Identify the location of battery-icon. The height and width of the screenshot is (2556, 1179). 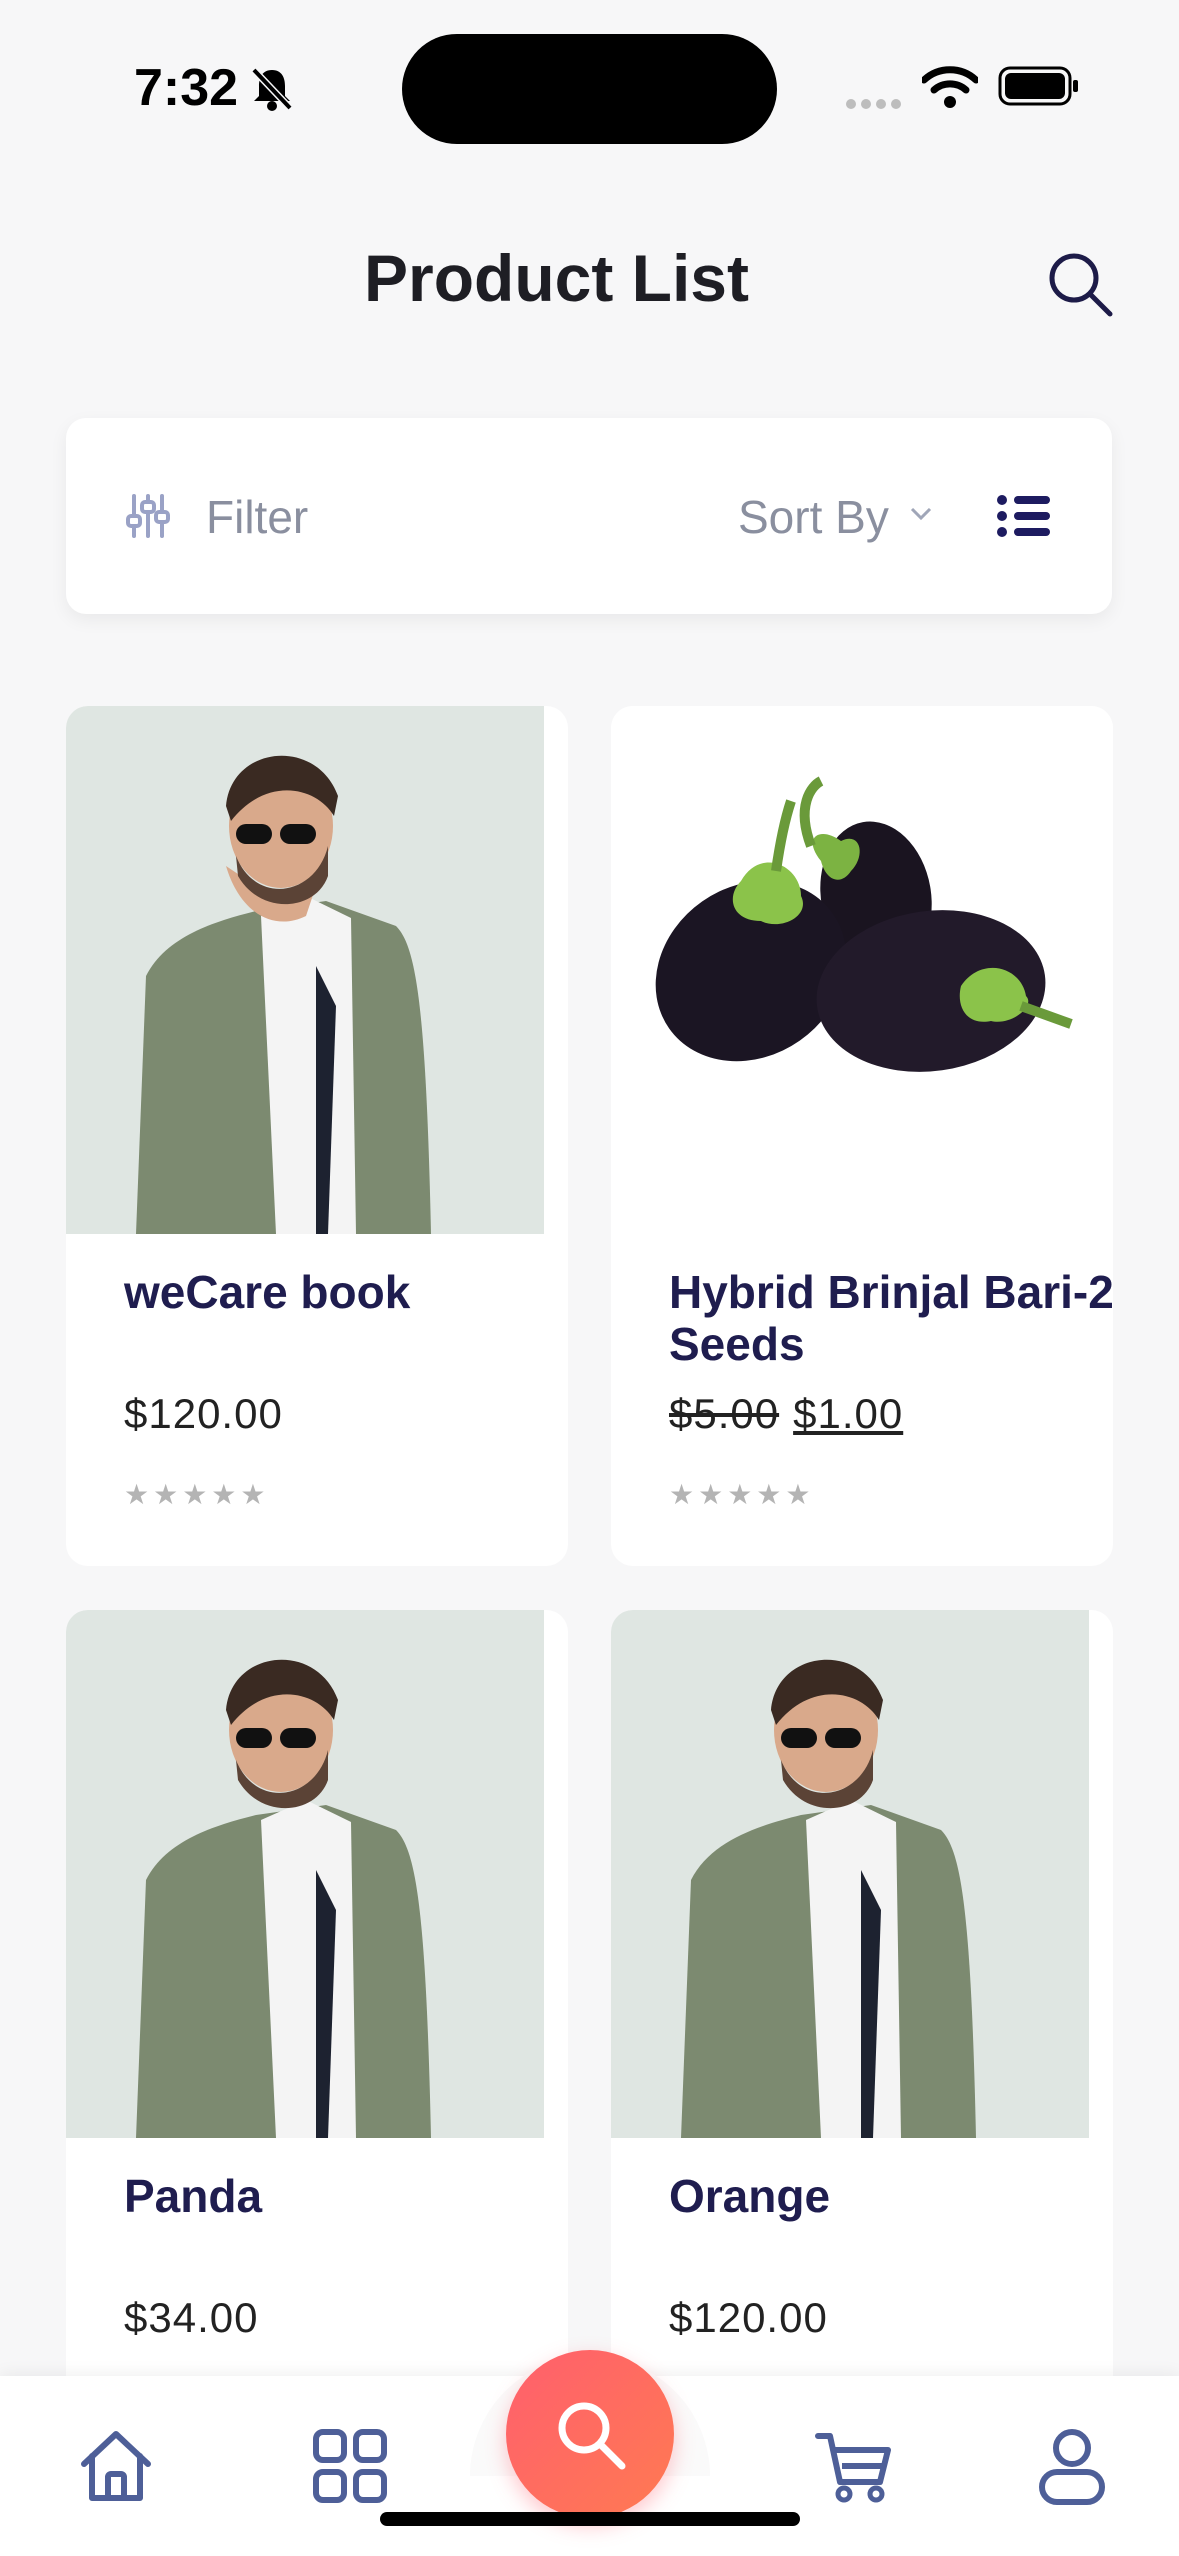
(1038, 86).